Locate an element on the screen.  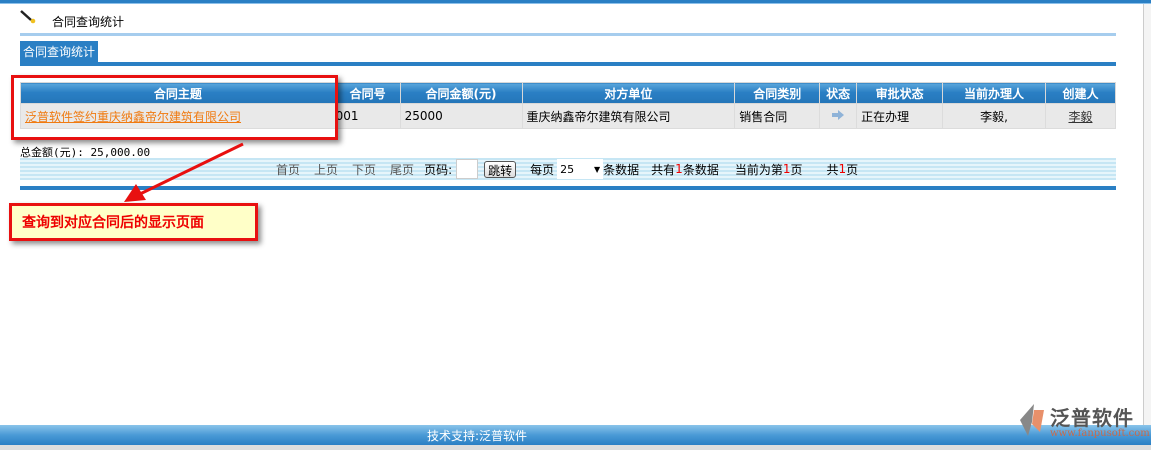
per-page-select: 25 ▼ is located at coordinates (580, 169).